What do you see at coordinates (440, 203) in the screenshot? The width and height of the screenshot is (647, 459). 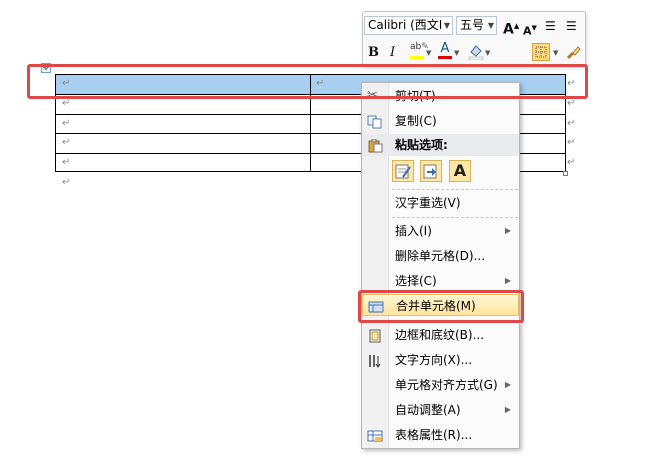 I see `menu-item-reconvert: 汉字重选(V)` at bounding box center [440, 203].